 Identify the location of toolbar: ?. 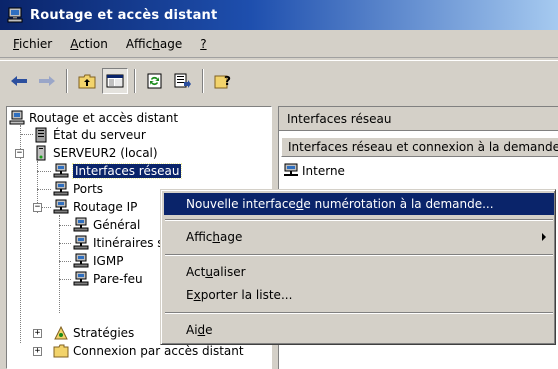
(279, 80).